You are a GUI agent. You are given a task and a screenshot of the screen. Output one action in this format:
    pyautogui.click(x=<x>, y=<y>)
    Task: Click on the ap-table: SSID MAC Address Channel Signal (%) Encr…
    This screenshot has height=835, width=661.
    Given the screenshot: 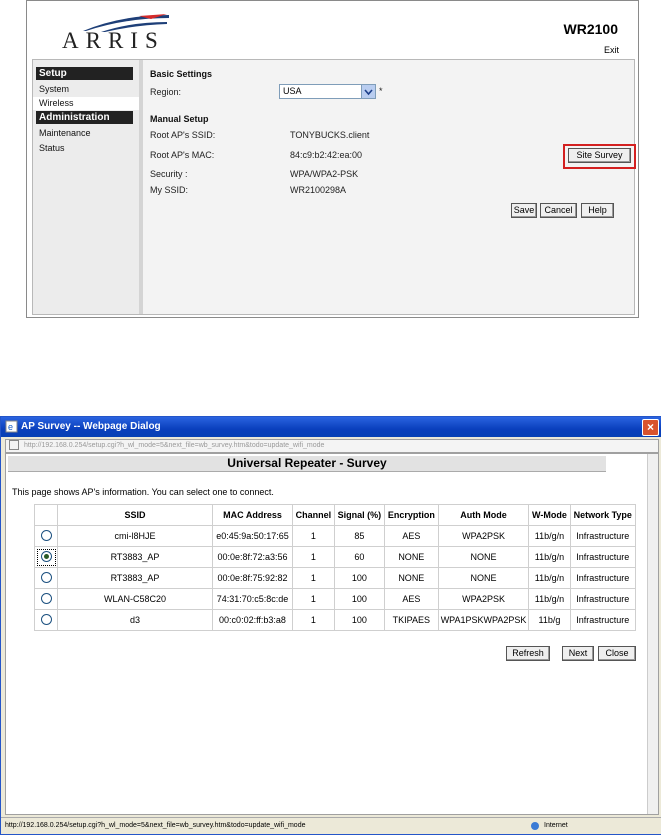 What is the action you would take?
    pyautogui.click(x=335, y=567)
    